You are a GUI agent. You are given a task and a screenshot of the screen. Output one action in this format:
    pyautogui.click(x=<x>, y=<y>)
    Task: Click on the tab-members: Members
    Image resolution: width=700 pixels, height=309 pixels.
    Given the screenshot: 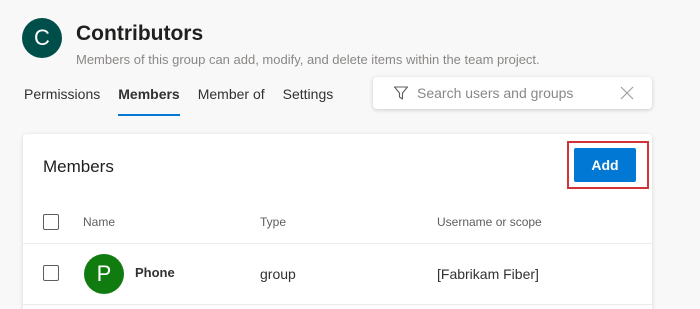 What is the action you would take?
    pyautogui.click(x=149, y=101)
    